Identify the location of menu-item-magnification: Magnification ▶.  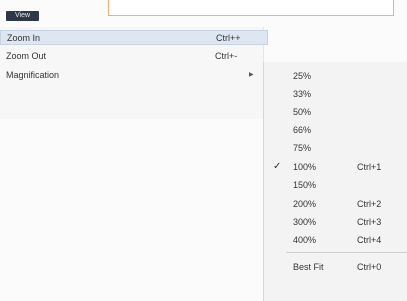
(131, 75).